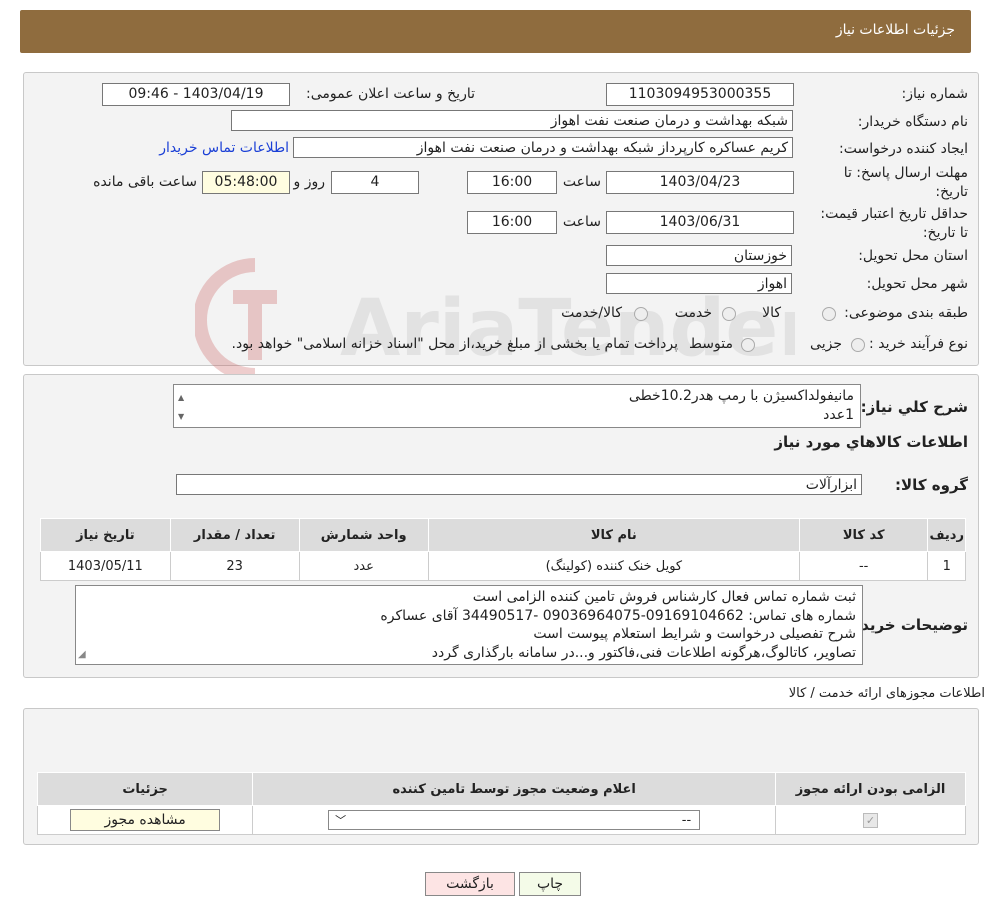 The image size is (985, 915). What do you see at coordinates (917, 284) in the screenshot?
I see `city-label: شهر محل تحویل:` at bounding box center [917, 284].